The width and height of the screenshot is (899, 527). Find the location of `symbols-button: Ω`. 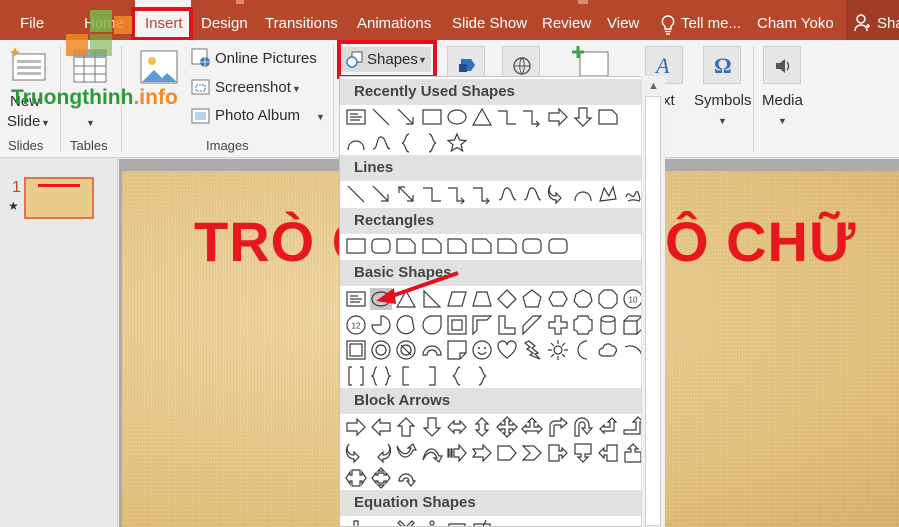

symbols-button: Ω is located at coordinates (722, 65).